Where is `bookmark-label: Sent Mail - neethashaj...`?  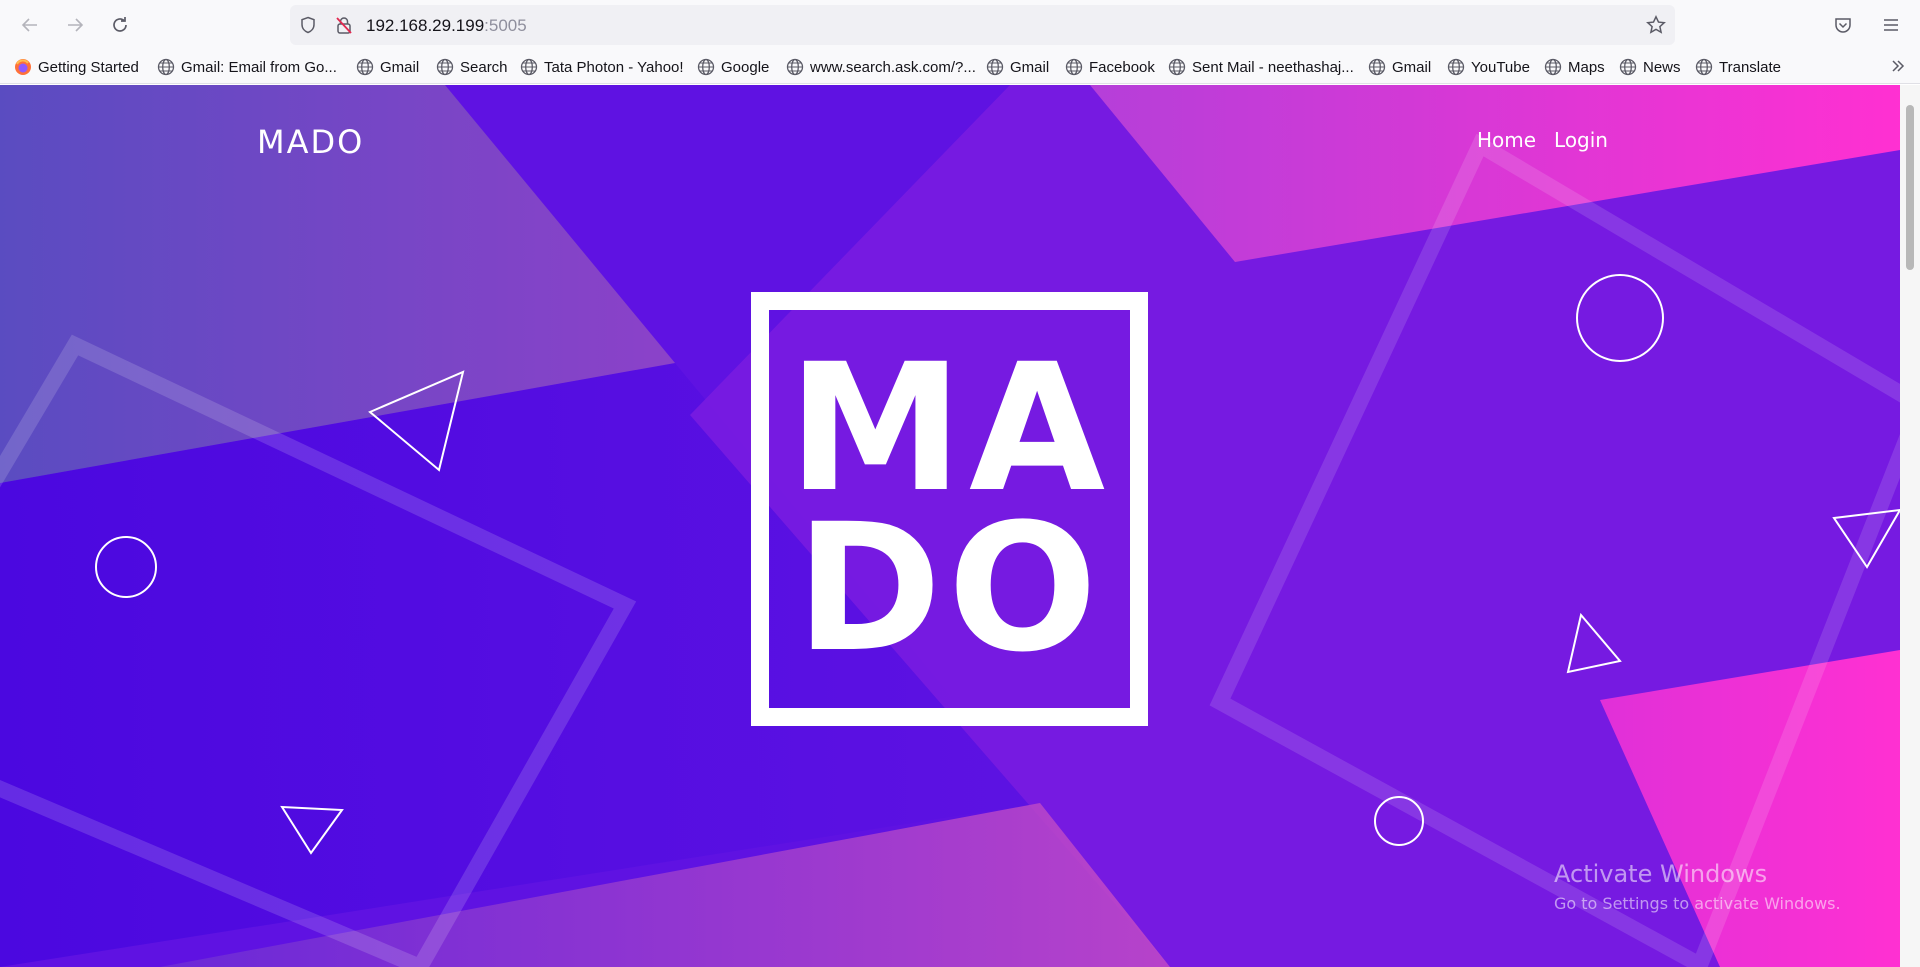
bookmark-label: Sent Mail - neethashaj... is located at coordinates (1273, 67).